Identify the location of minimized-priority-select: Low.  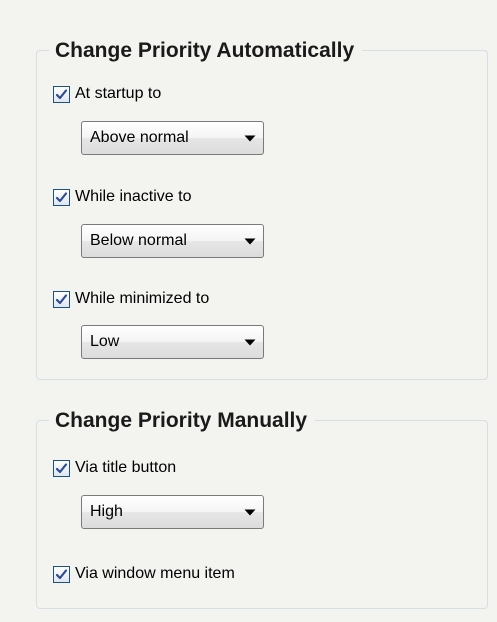
(172, 342).